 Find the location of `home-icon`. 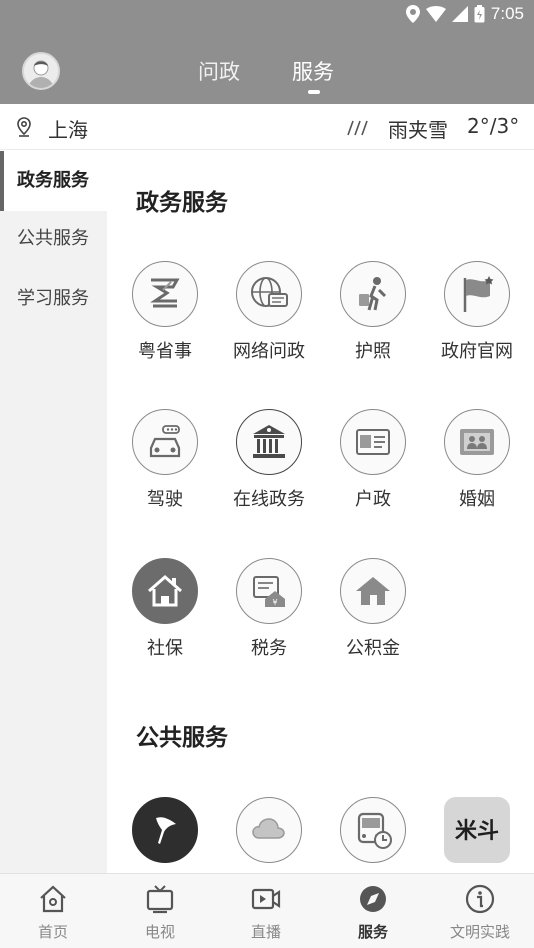

home-icon is located at coordinates (165, 591).